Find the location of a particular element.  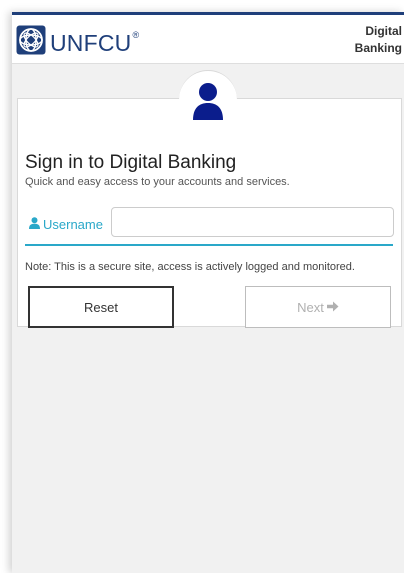

logo: UNFCU® is located at coordinates (77, 42).